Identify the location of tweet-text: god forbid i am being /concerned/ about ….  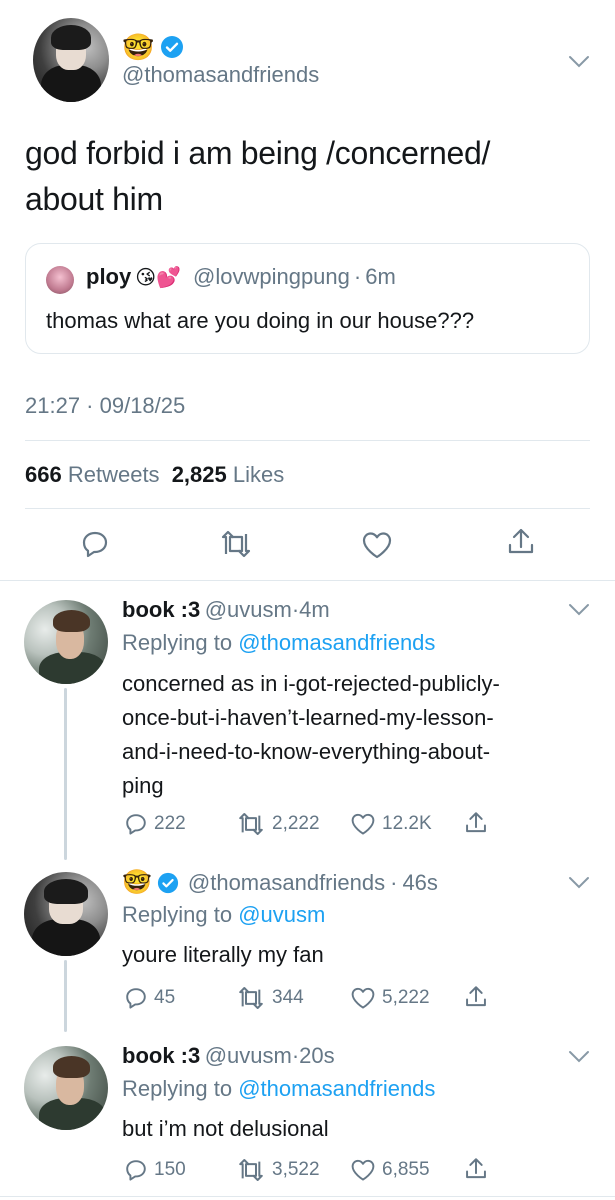
(310, 176).